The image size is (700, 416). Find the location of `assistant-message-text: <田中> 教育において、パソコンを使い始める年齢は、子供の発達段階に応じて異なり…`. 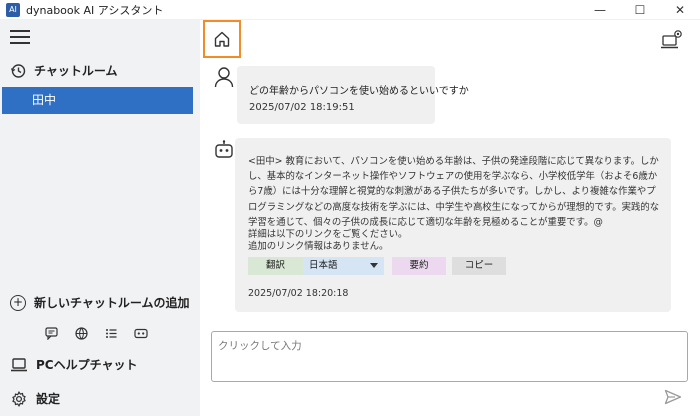

assistant-message-text: <田中> 教育において、パソコンを使い始める年齢は、子供の発達段階に応じて異なり… is located at coordinates (454, 192).